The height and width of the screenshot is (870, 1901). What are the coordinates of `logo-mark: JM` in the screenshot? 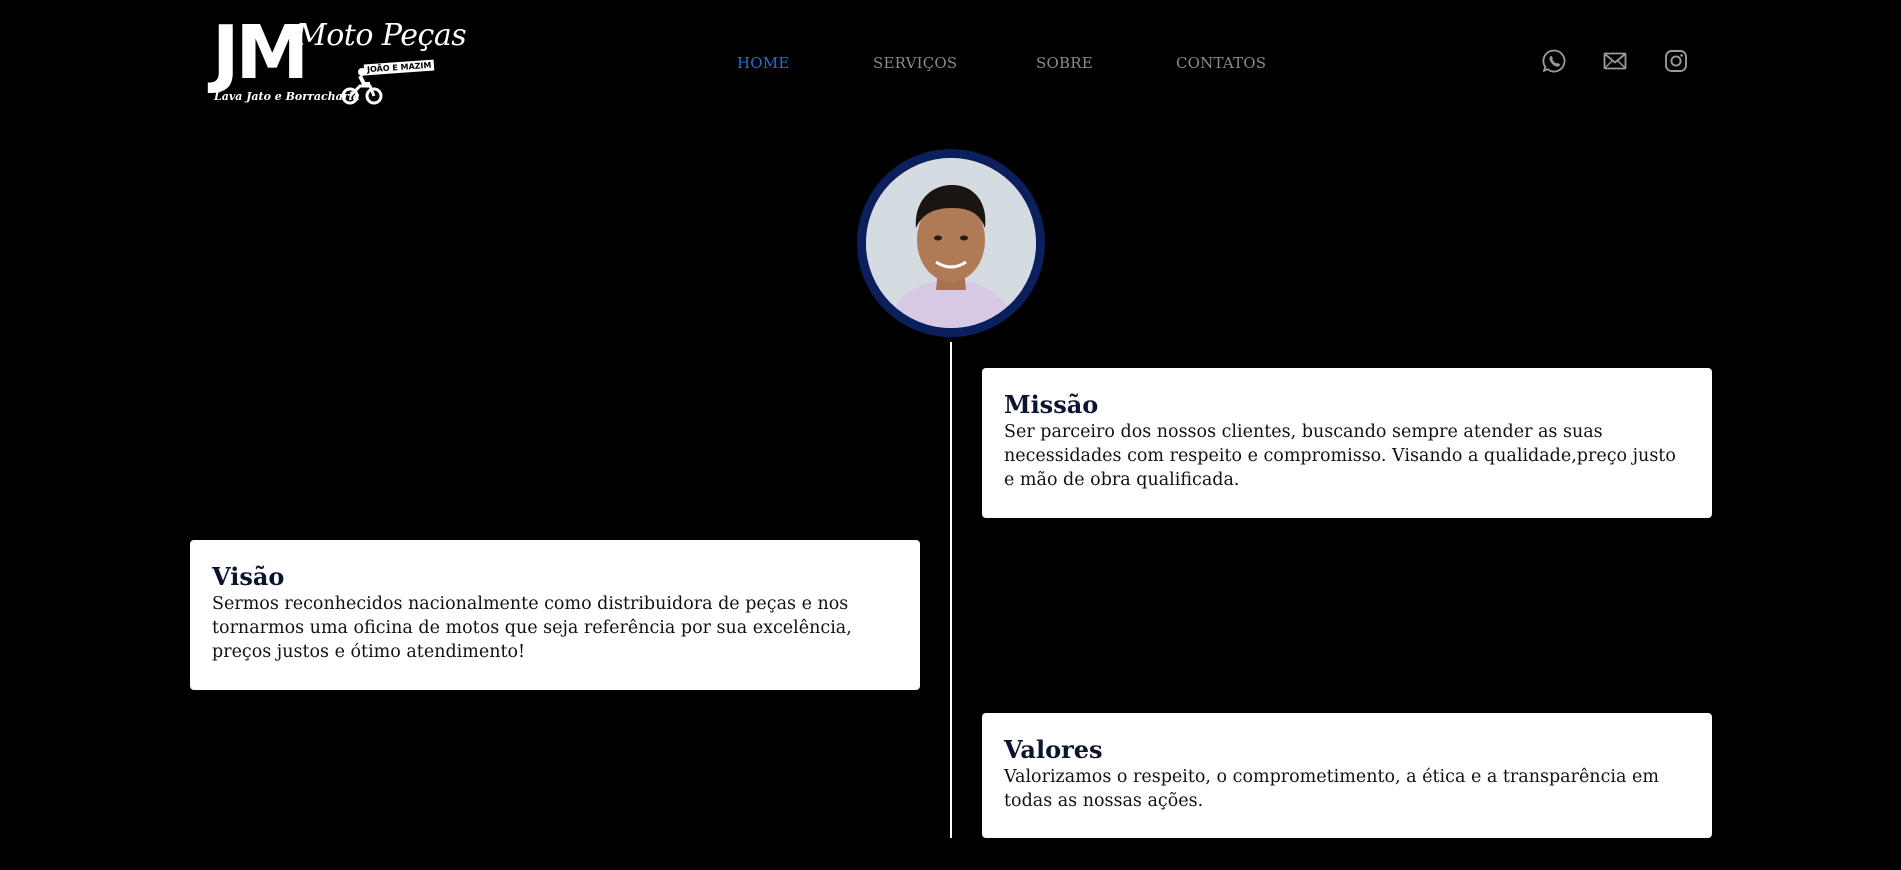 It's located at (260, 53).